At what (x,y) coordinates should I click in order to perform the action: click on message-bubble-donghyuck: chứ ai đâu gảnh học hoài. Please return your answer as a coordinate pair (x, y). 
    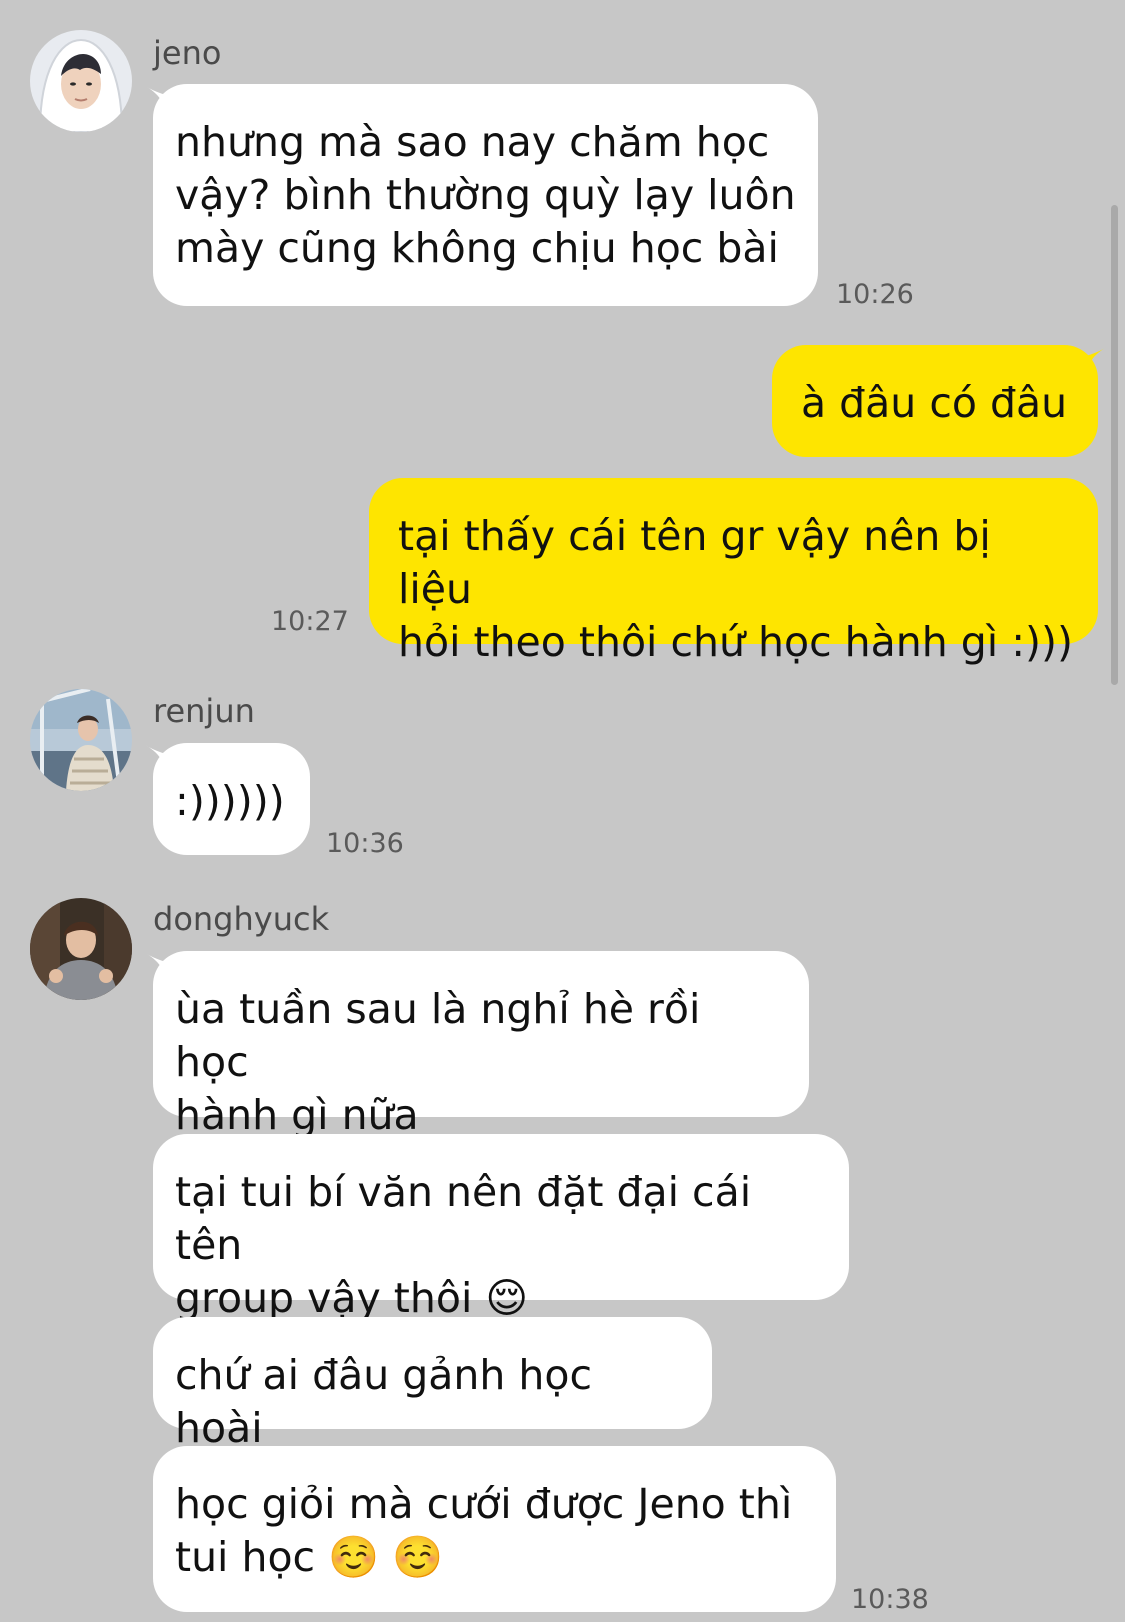
    Looking at the image, I should click on (432, 1384).